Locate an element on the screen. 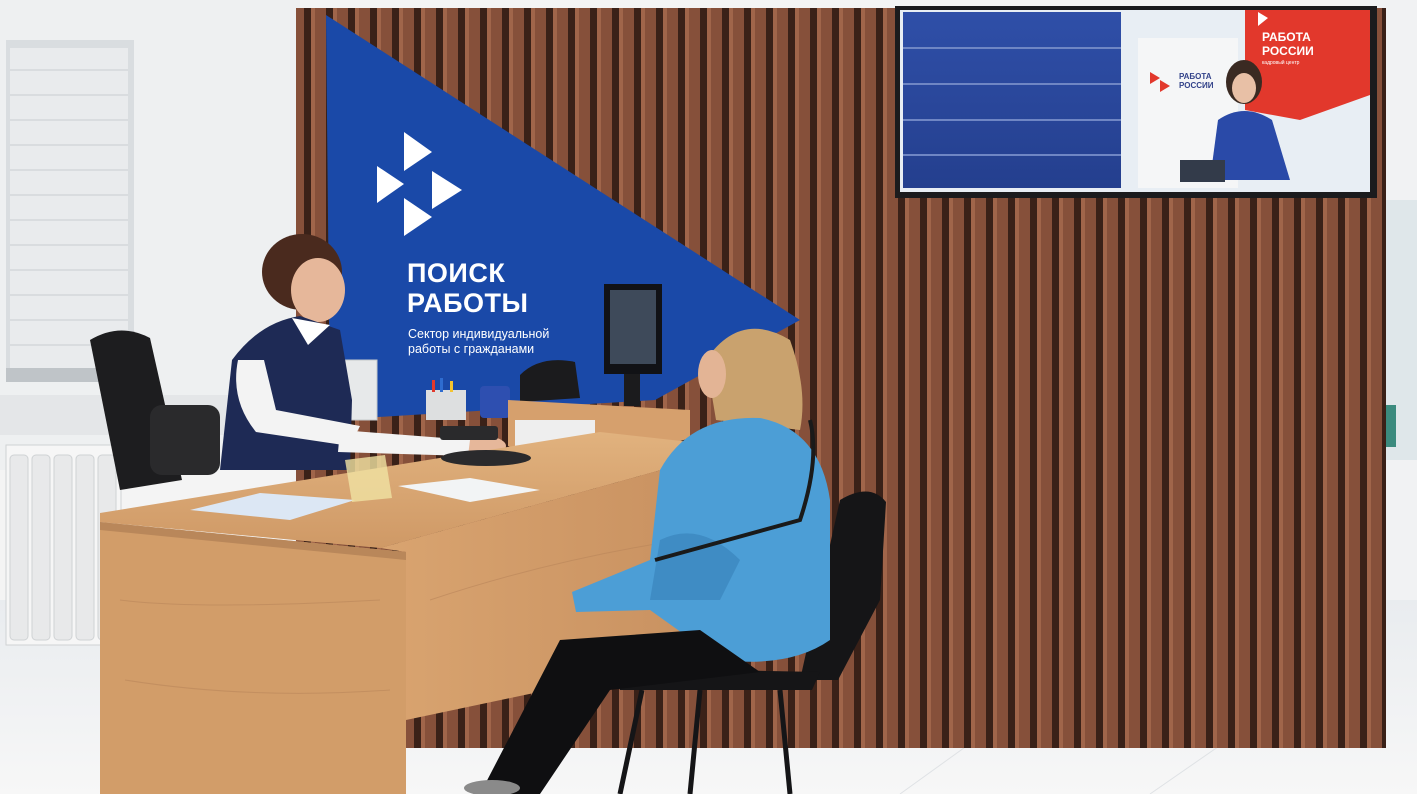 This screenshot has height=799, width=1417. tv-banner-text: РАБОТА РОССИИ is located at coordinates (1288, 44).